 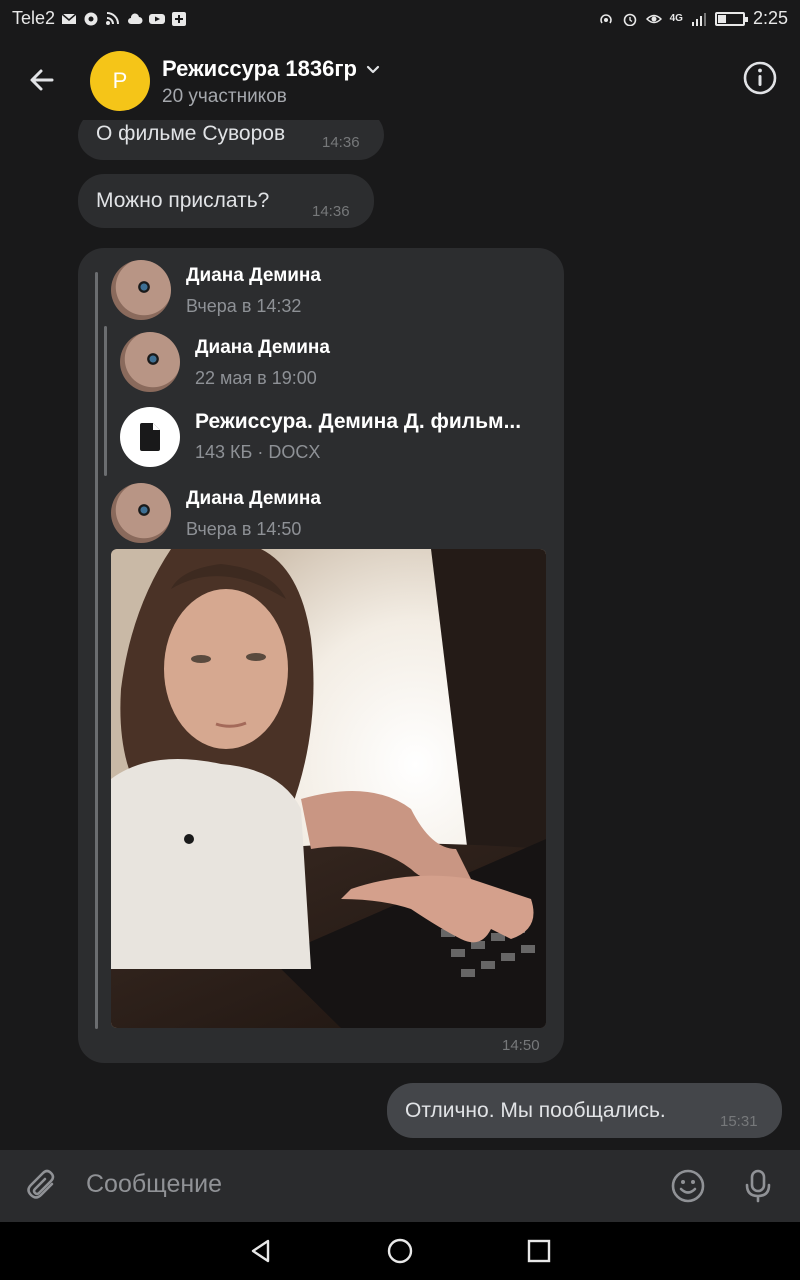 What do you see at coordinates (535, 1110) in the screenshot?
I see `message-text: Отлично. Мы пообщались.` at bounding box center [535, 1110].